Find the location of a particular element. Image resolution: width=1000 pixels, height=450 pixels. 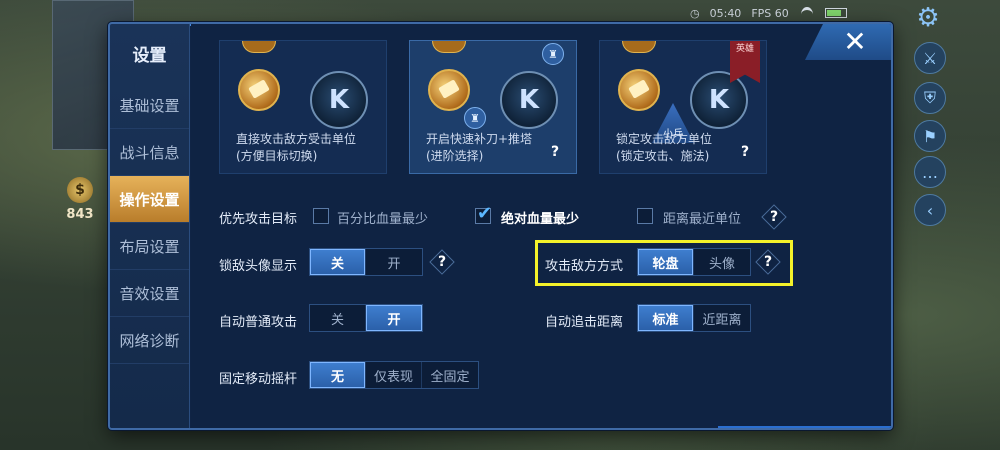

lock-avatar-on-option: 开 is located at coordinates (394, 262).